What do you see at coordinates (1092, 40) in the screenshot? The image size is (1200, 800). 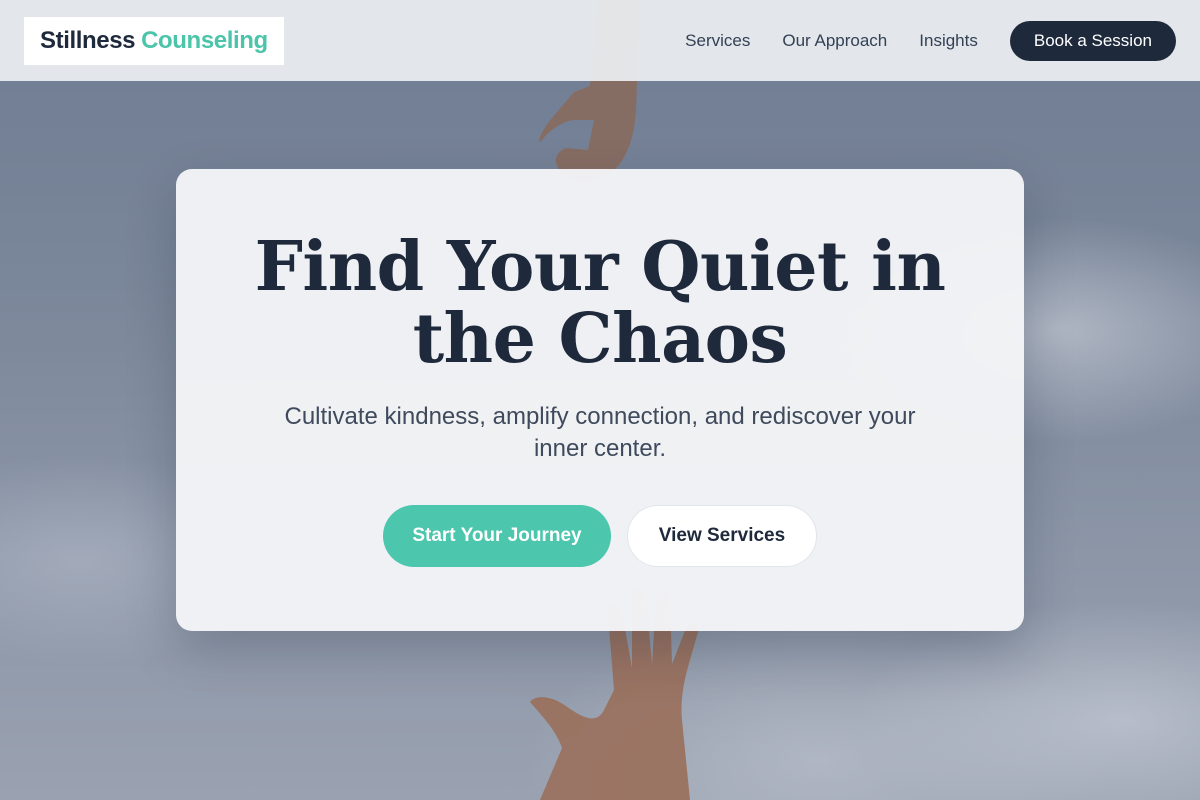 I see `book-session-button: Book a Session` at bounding box center [1092, 40].